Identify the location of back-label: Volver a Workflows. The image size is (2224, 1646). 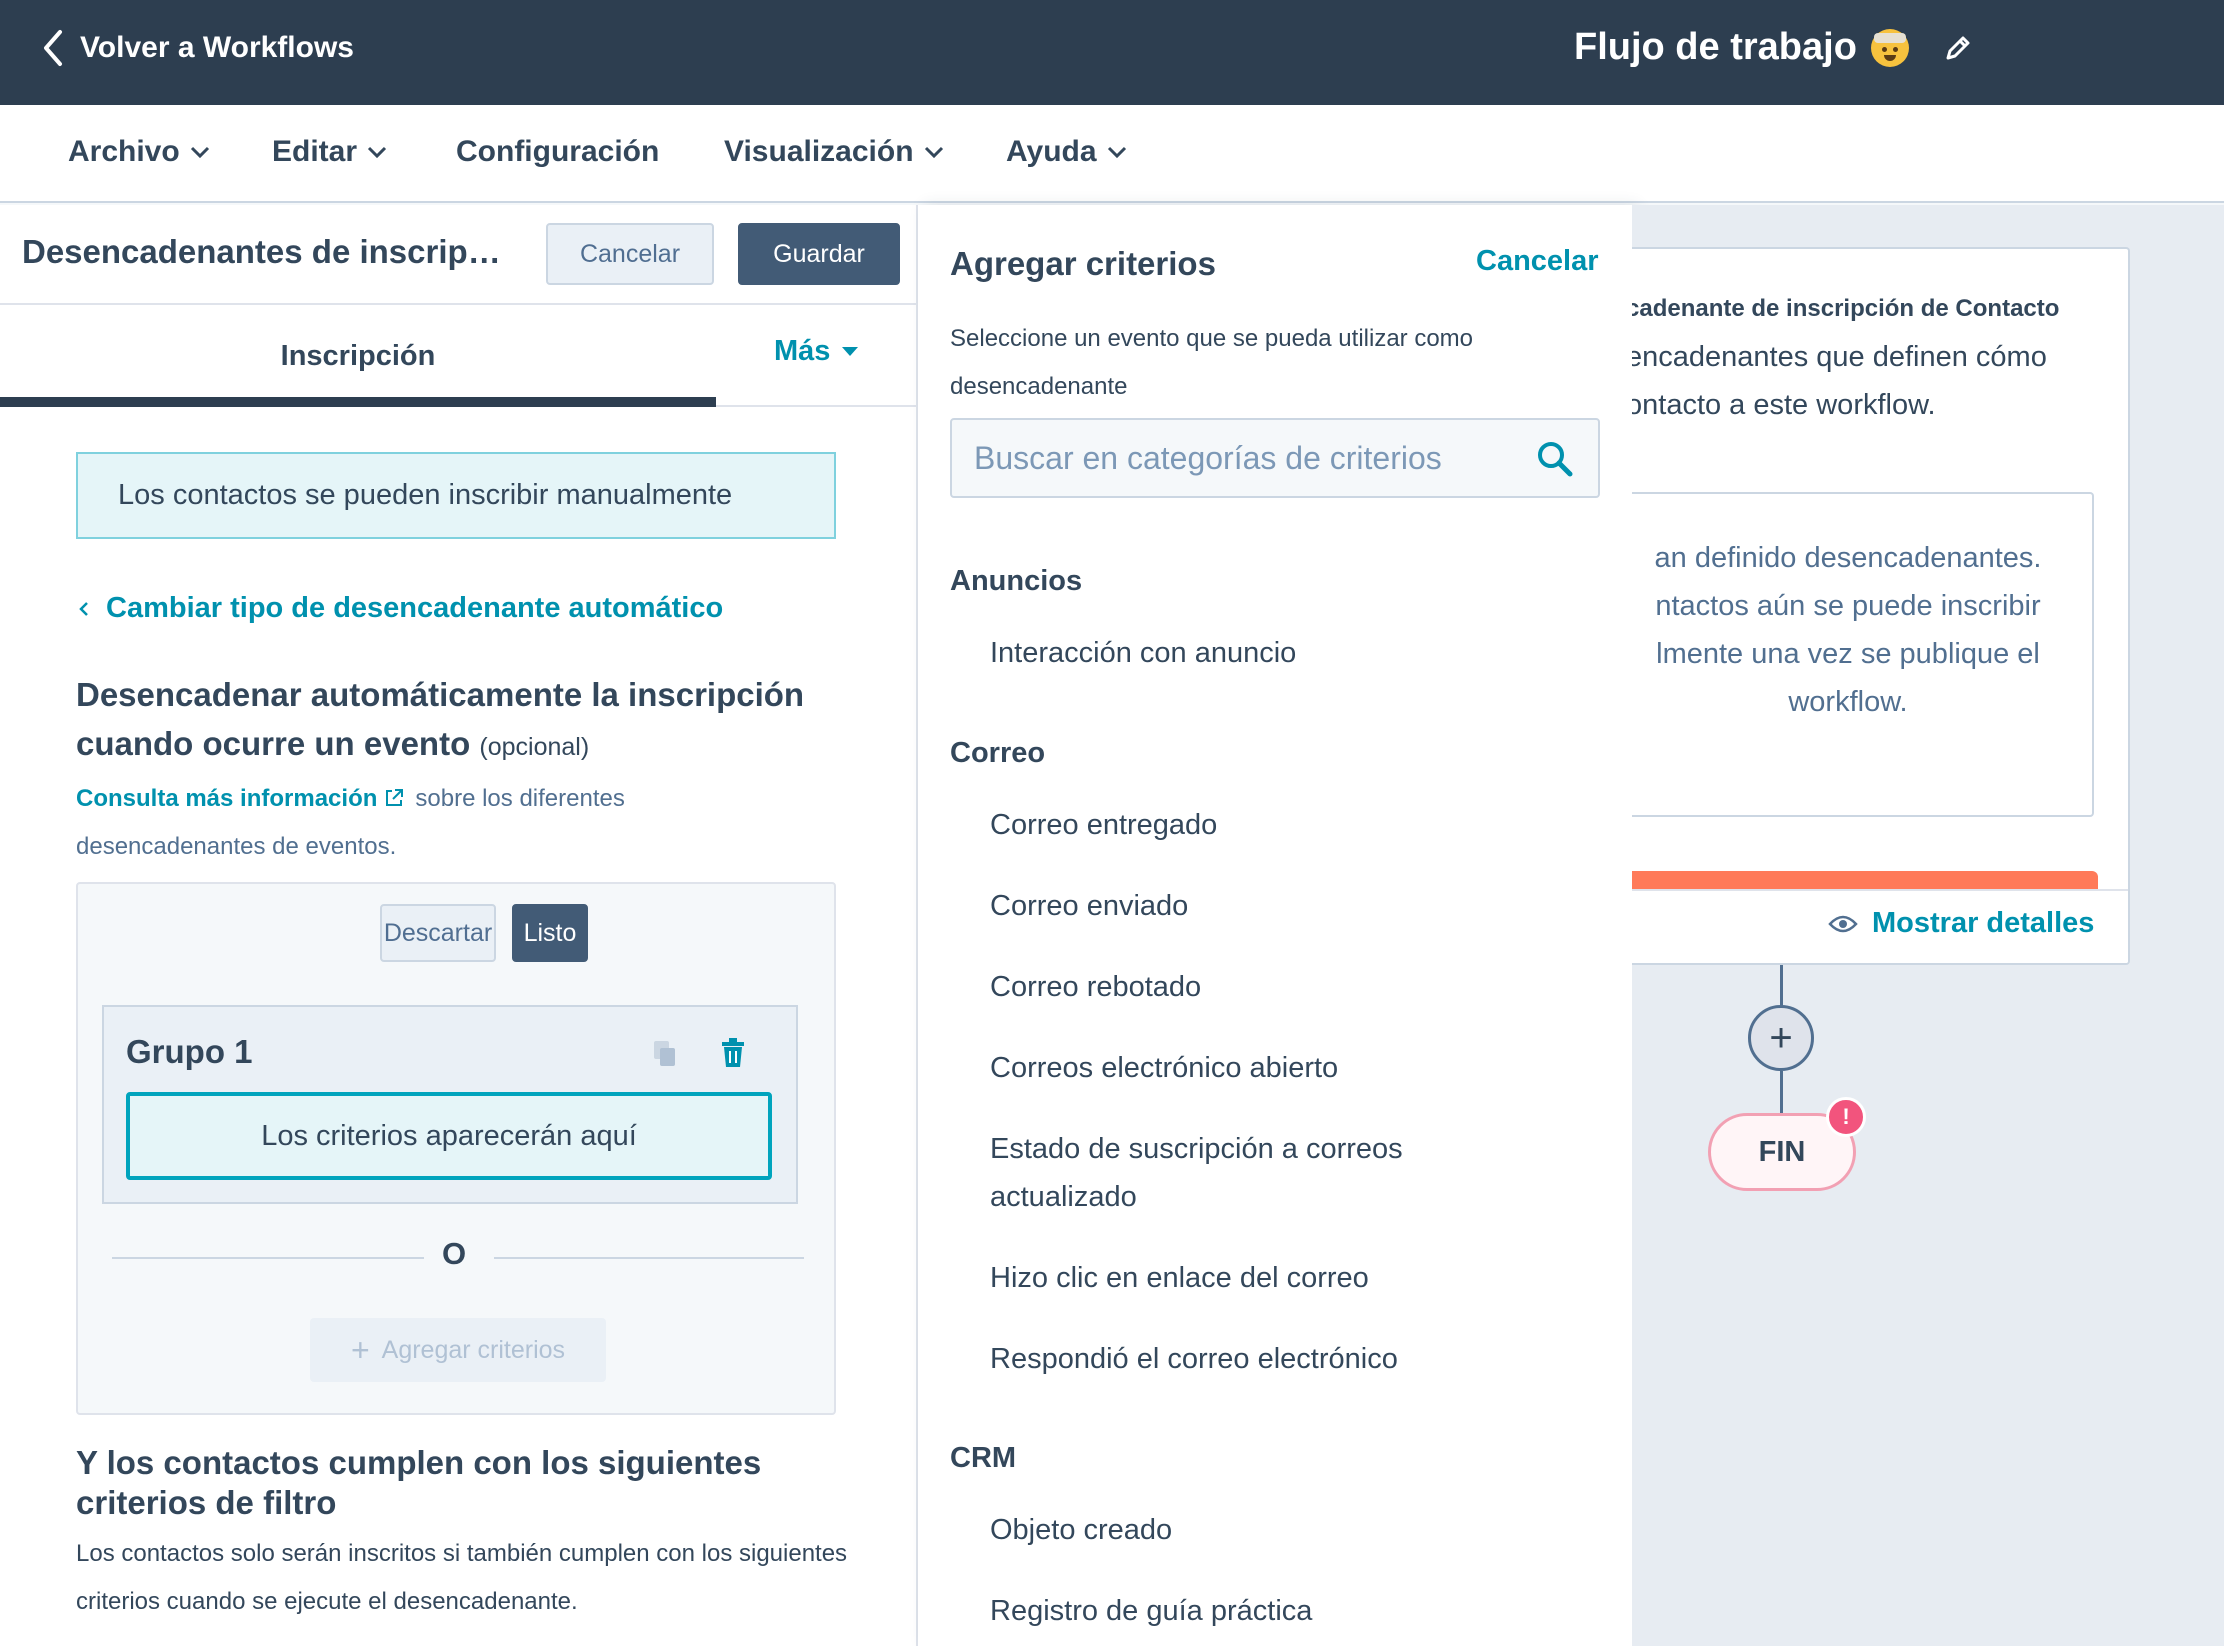
(217, 47).